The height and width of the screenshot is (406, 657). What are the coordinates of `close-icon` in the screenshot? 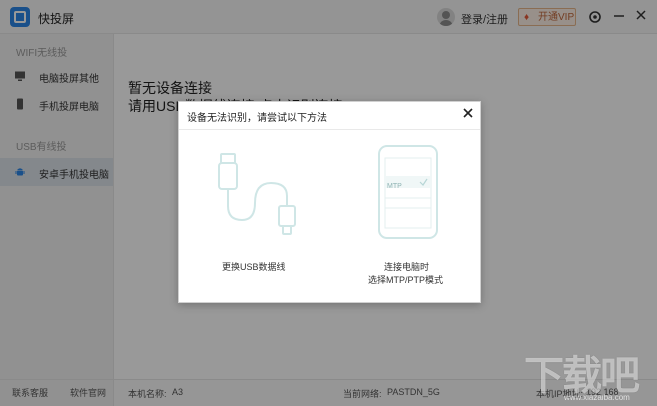 It's located at (468, 113).